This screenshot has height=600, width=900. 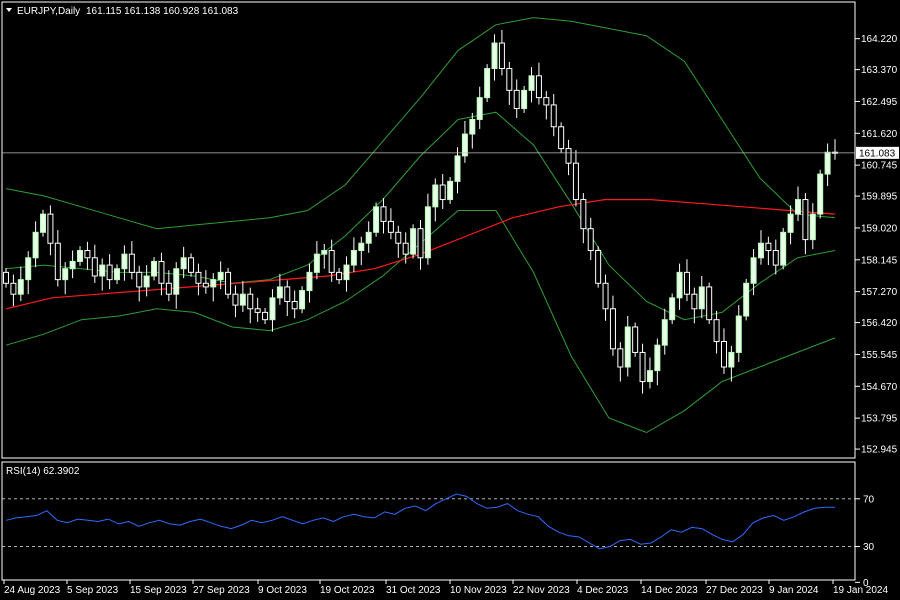 What do you see at coordinates (879, 39) in the screenshot?
I see `y-tick-label: 164.220` at bounding box center [879, 39].